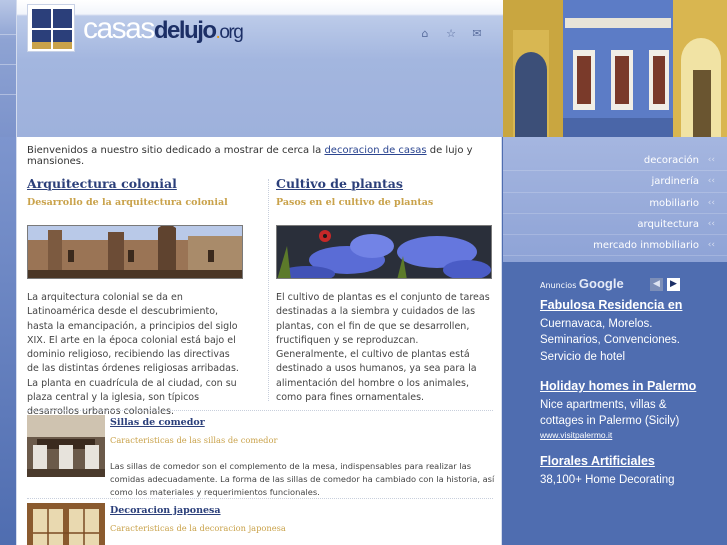 The image size is (727, 545). What do you see at coordinates (615, 68) in the screenshot?
I see `colonial-facade-photo` at bounding box center [615, 68].